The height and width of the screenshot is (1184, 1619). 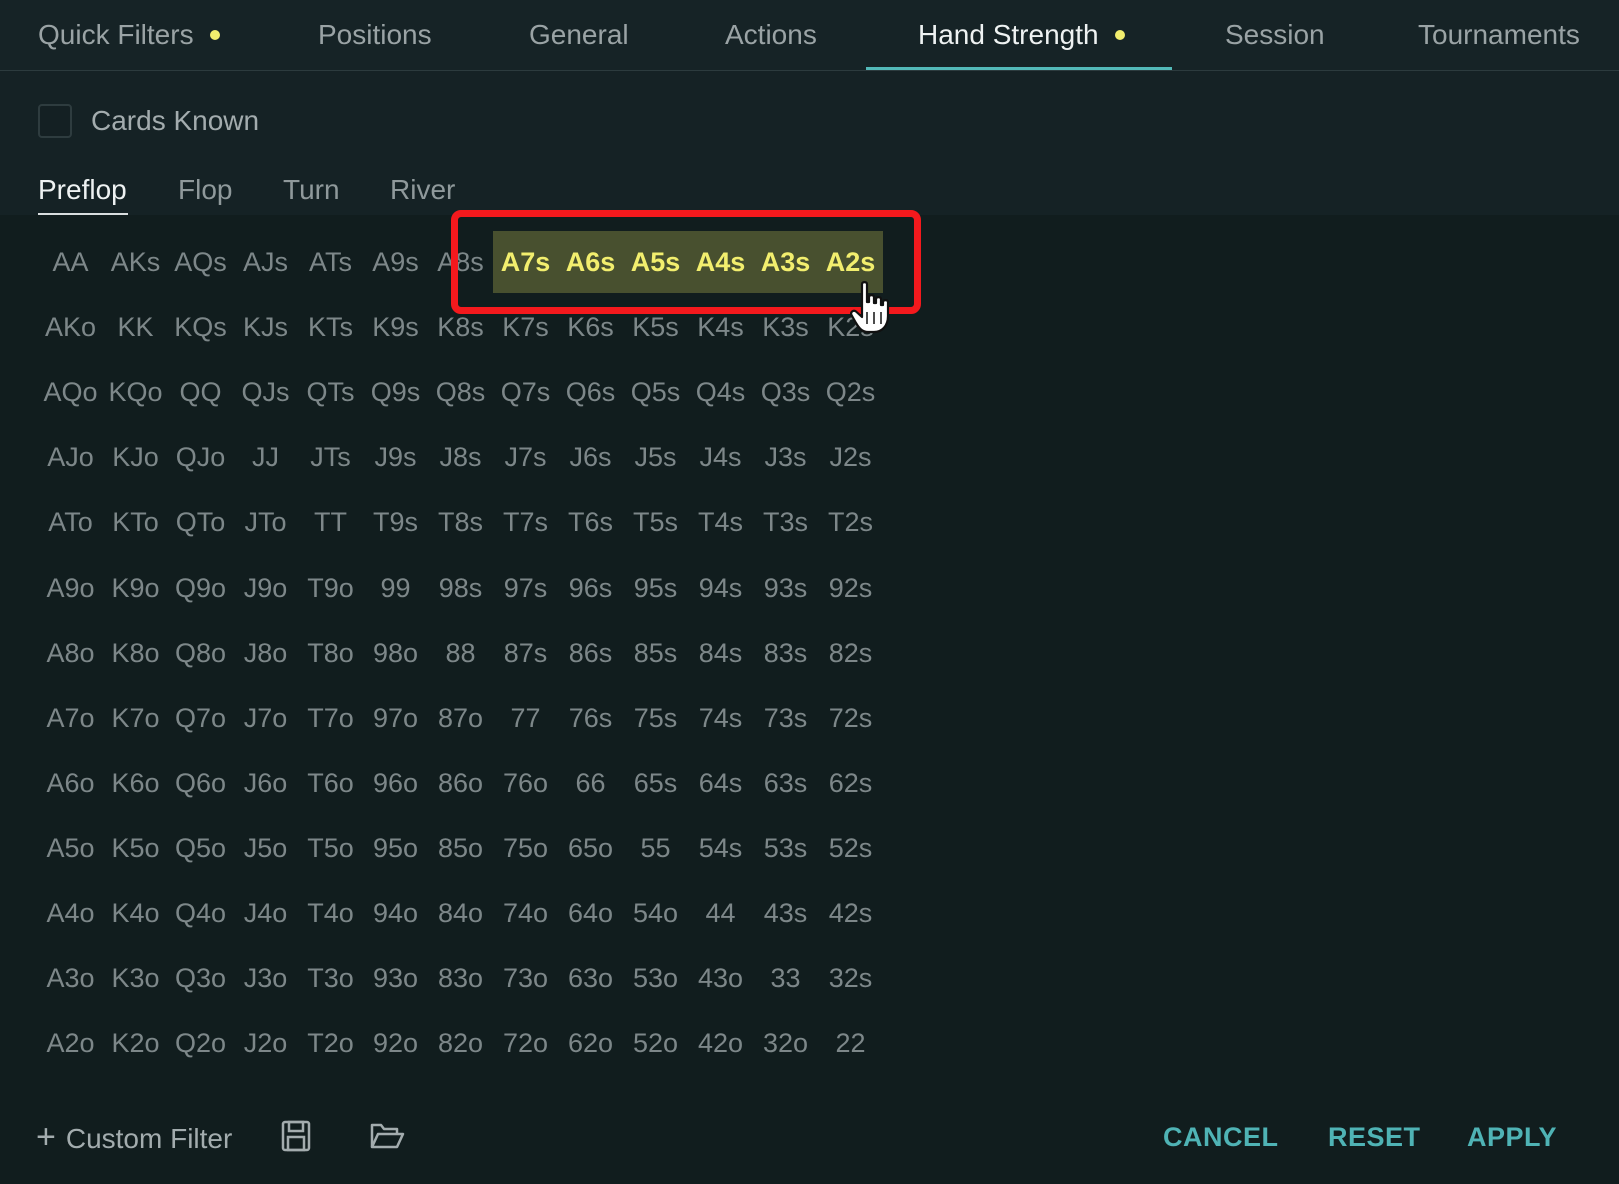 What do you see at coordinates (460, 913) in the screenshot?
I see `hand-cell: 84o` at bounding box center [460, 913].